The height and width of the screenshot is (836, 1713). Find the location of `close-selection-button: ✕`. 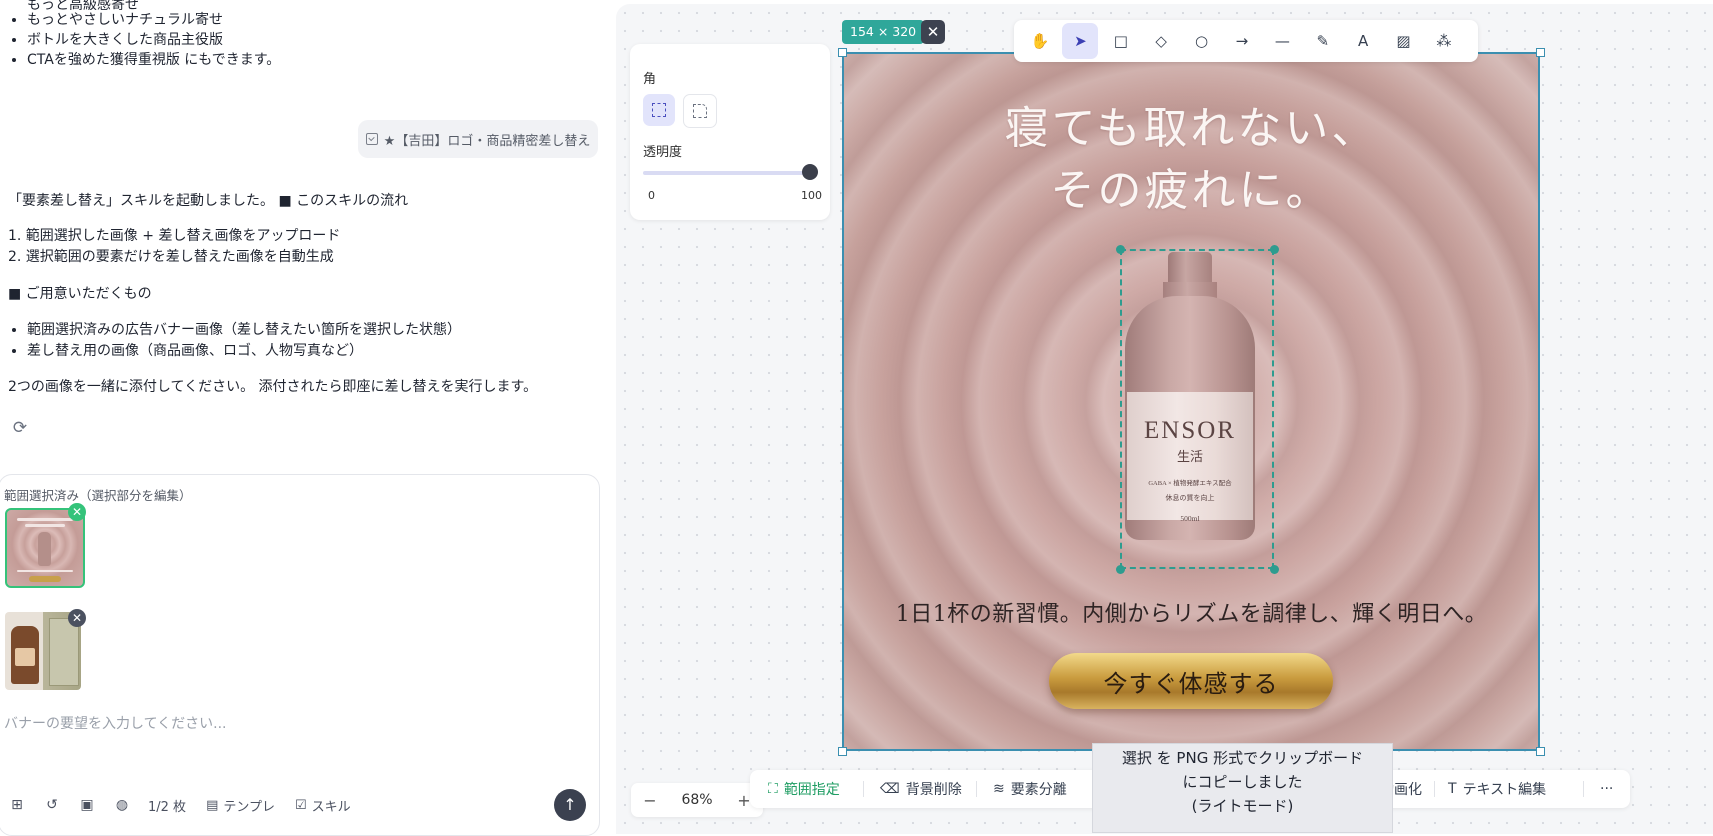

close-selection-button: ✕ is located at coordinates (933, 32).